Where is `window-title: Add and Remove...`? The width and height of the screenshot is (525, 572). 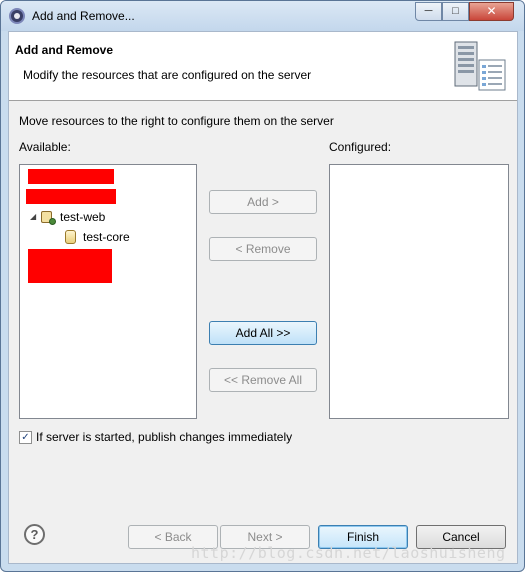
window-title: Add and Remove... is located at coordinates (83, 16).